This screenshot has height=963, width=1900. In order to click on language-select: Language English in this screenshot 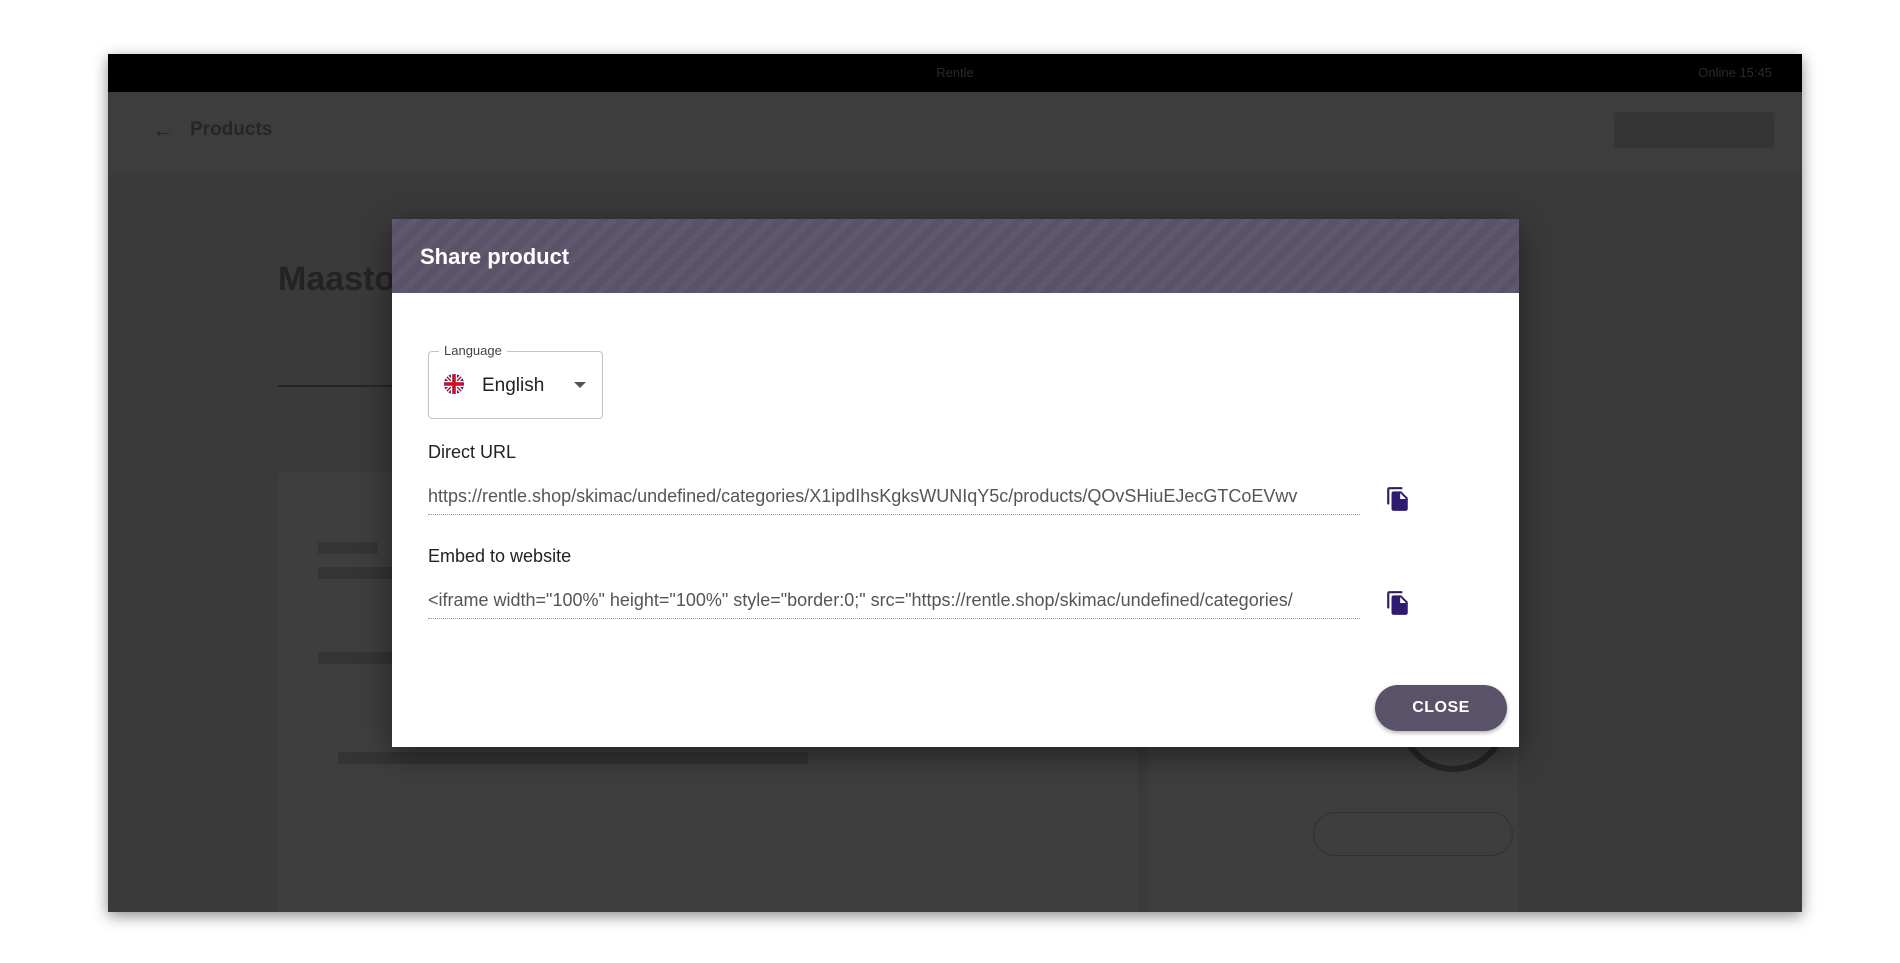, I will do `click(515, 381)`.